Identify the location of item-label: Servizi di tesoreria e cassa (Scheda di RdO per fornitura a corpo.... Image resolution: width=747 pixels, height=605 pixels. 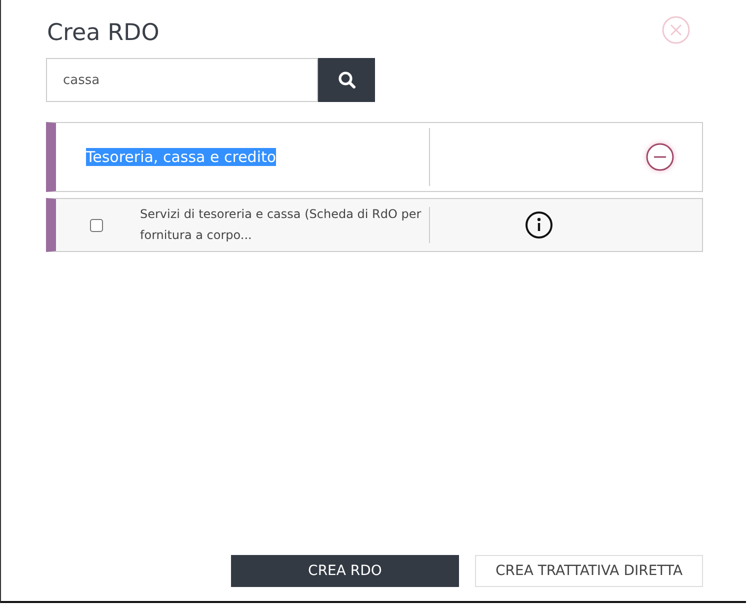
(281, 225).